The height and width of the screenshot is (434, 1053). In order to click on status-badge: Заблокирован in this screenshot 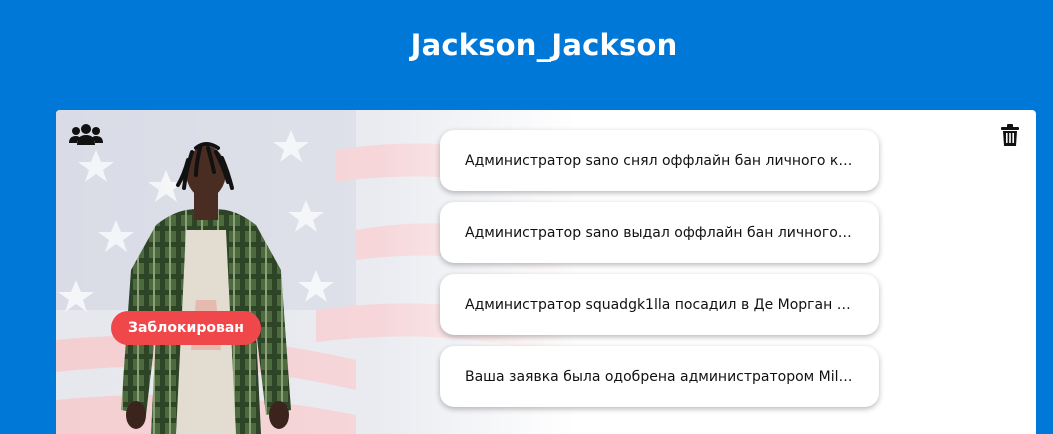, I will do `click(186, 328)`.